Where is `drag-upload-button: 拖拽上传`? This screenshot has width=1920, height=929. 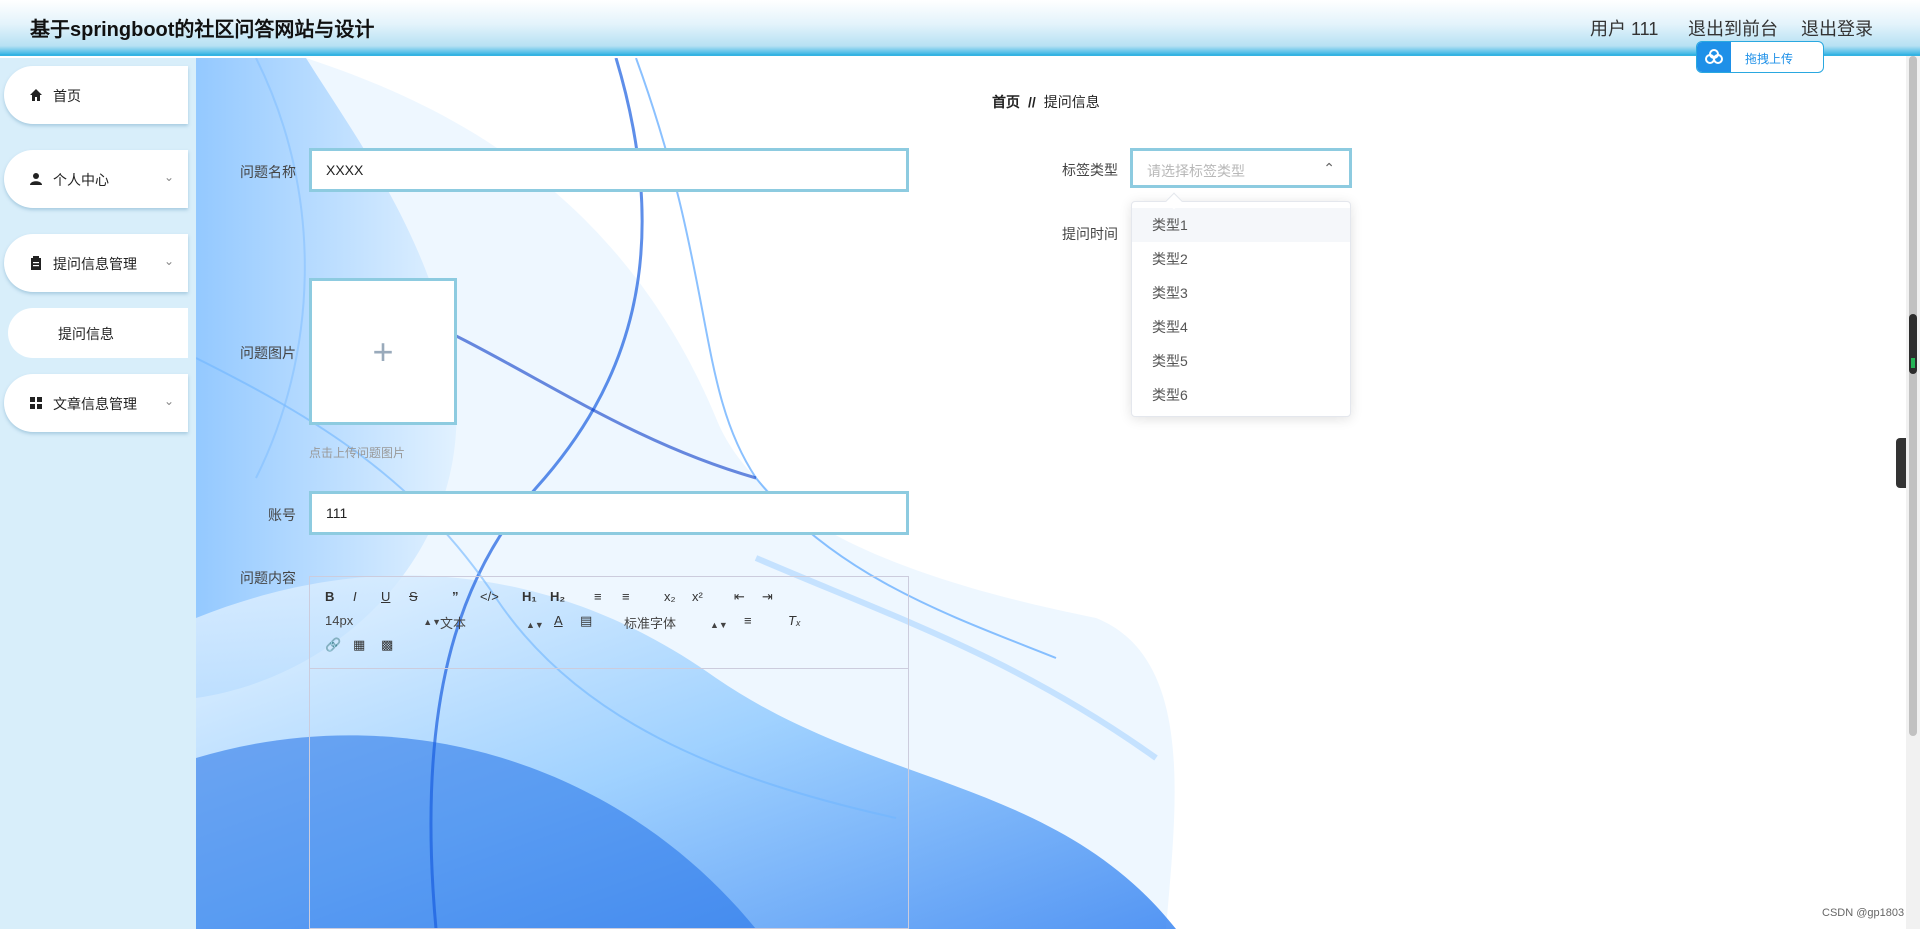
drag-upload-button: 拖拽上传 is located at coordinates (1760, 57).